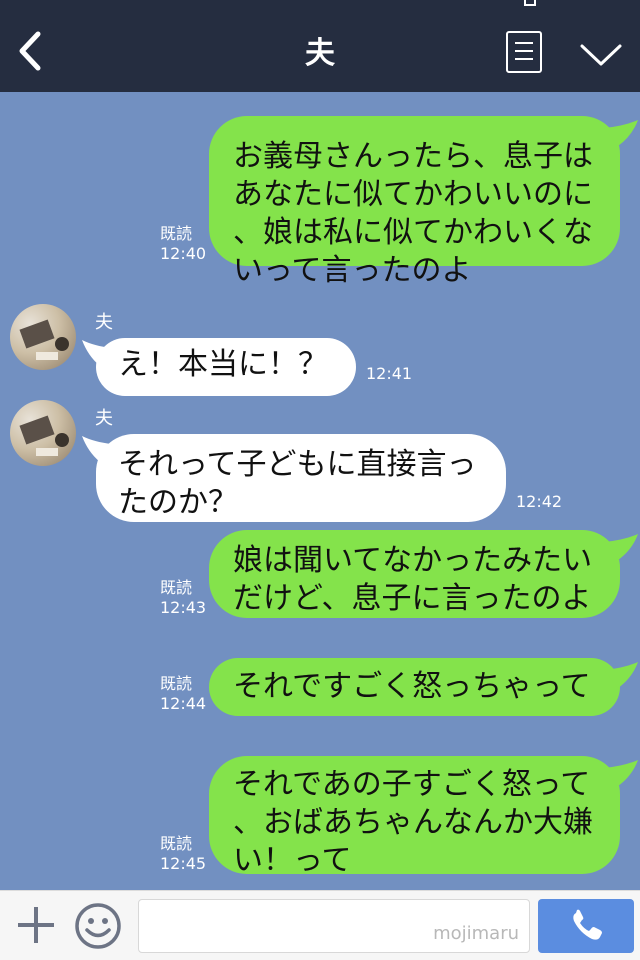  I want to click on message-text: それですごく怒っちゃって, so click(412, 686).